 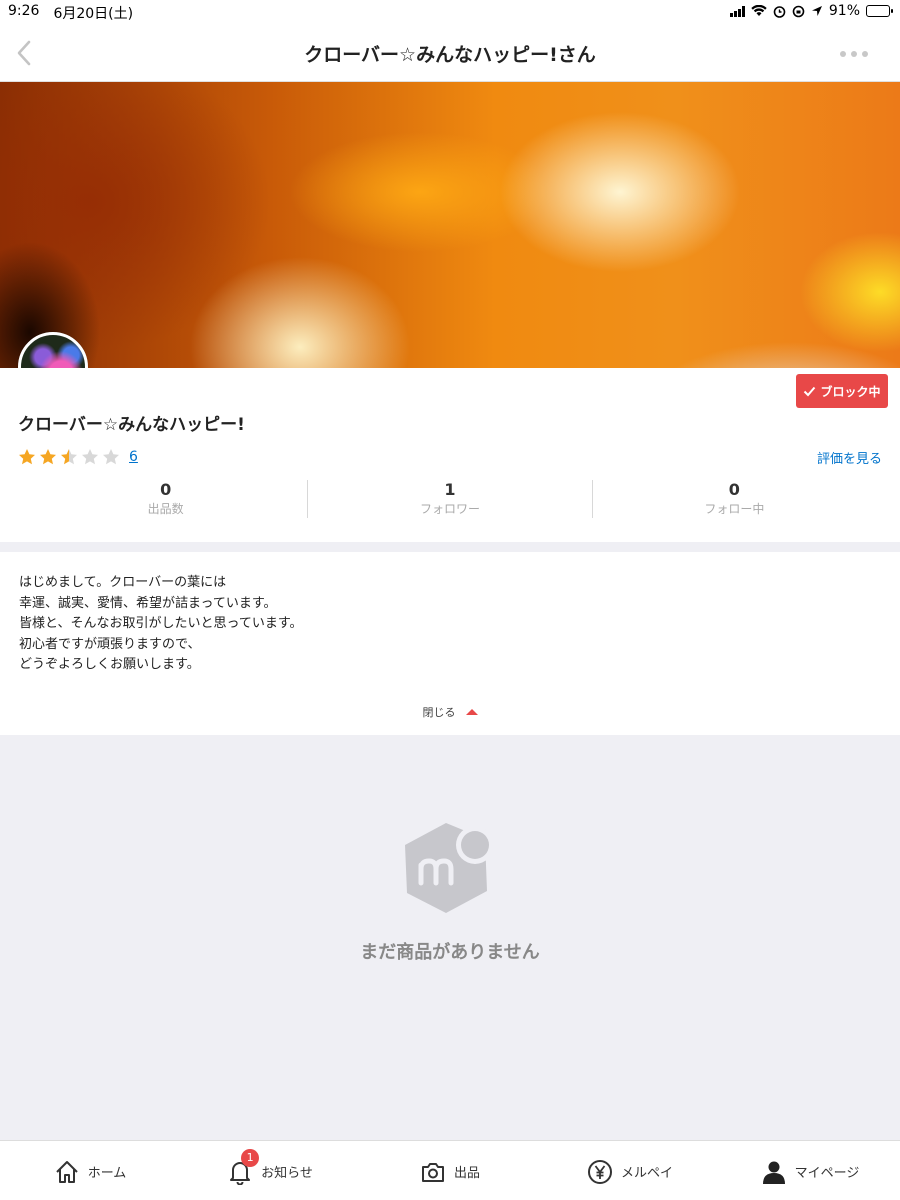 I want to click on close-bio-toggle: 閉じる, so click(x=450, y=712).